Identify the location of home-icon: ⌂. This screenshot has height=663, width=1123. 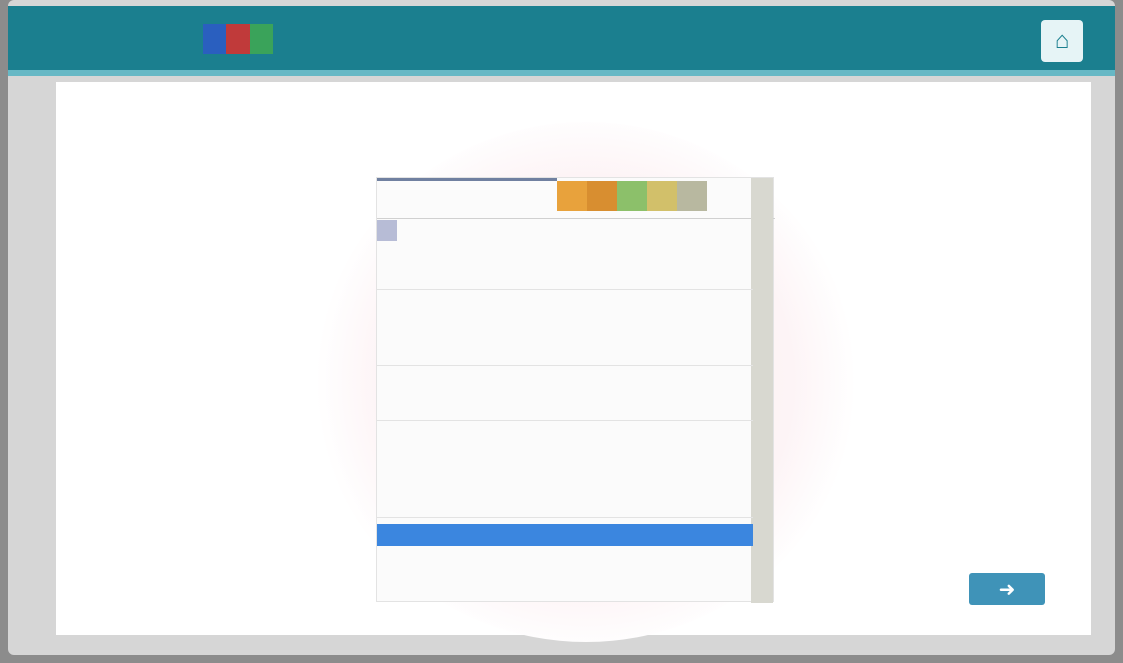
(1062, 40).